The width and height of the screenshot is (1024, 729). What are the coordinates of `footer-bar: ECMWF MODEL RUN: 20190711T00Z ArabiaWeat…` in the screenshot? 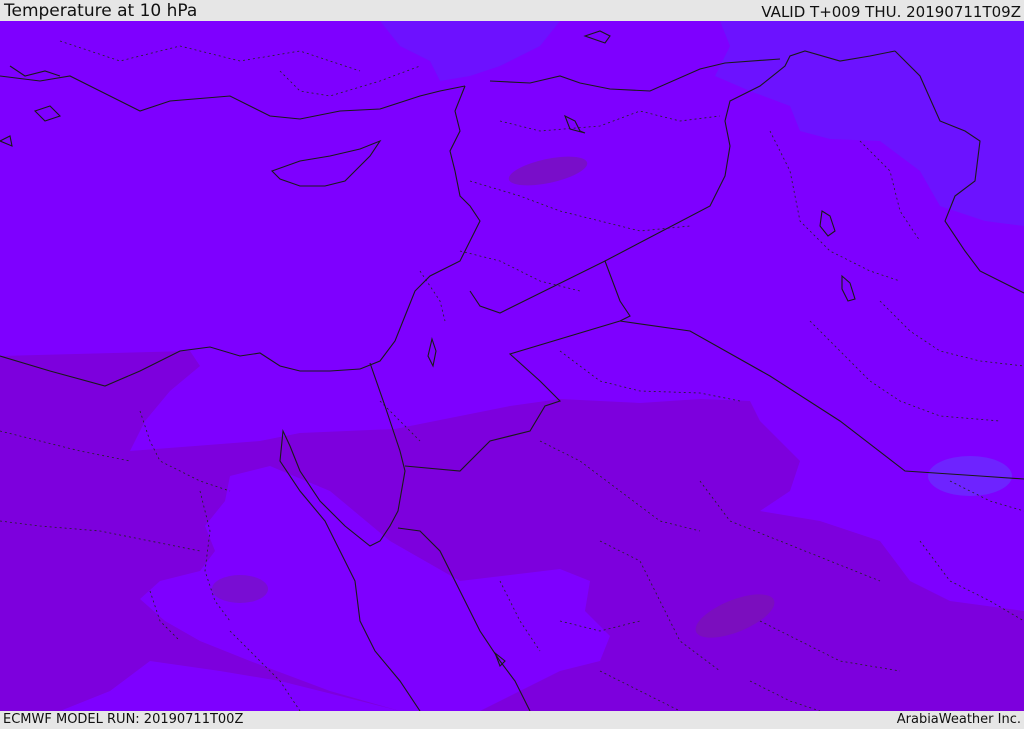 It's located at (512, 720).